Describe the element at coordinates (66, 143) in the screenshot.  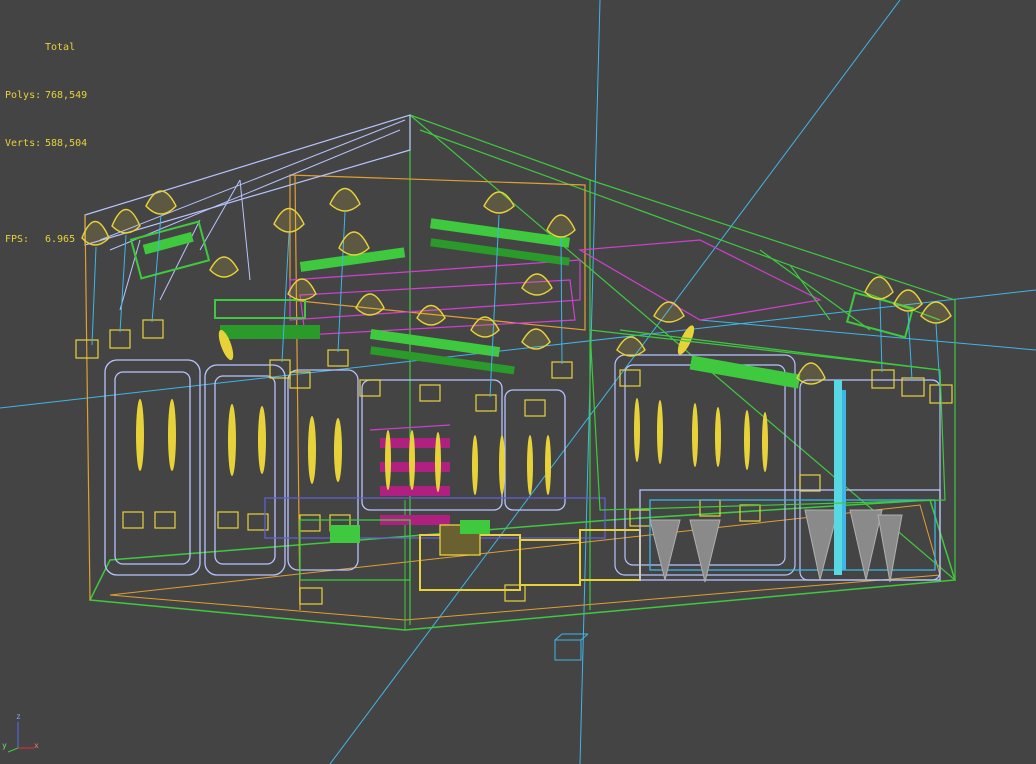
I see `verts-value: 588,504` at that location.